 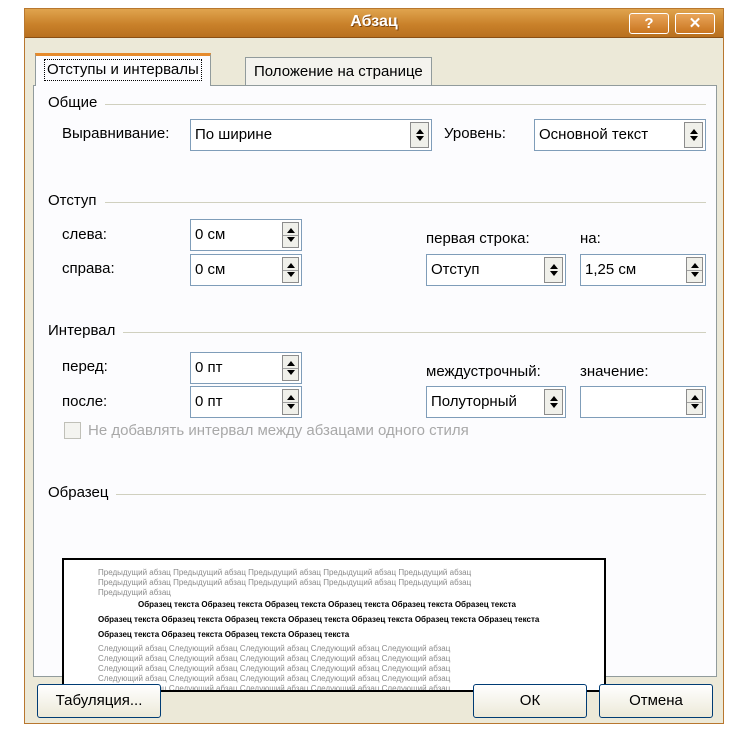 I want to click on line-spacing-value: Полуторный, so click(x=474, y=401).